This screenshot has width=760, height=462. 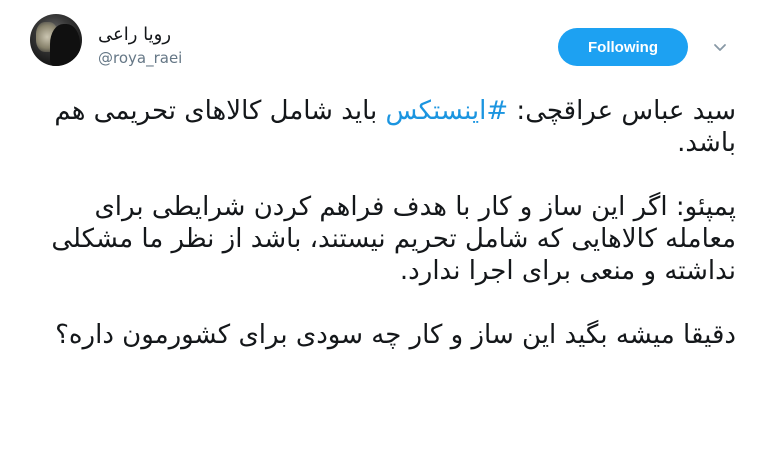 What do you see at coordinates (720, 48) in the screenshot?
I see `chevron-down-icon` at bounding box center [720, 48].